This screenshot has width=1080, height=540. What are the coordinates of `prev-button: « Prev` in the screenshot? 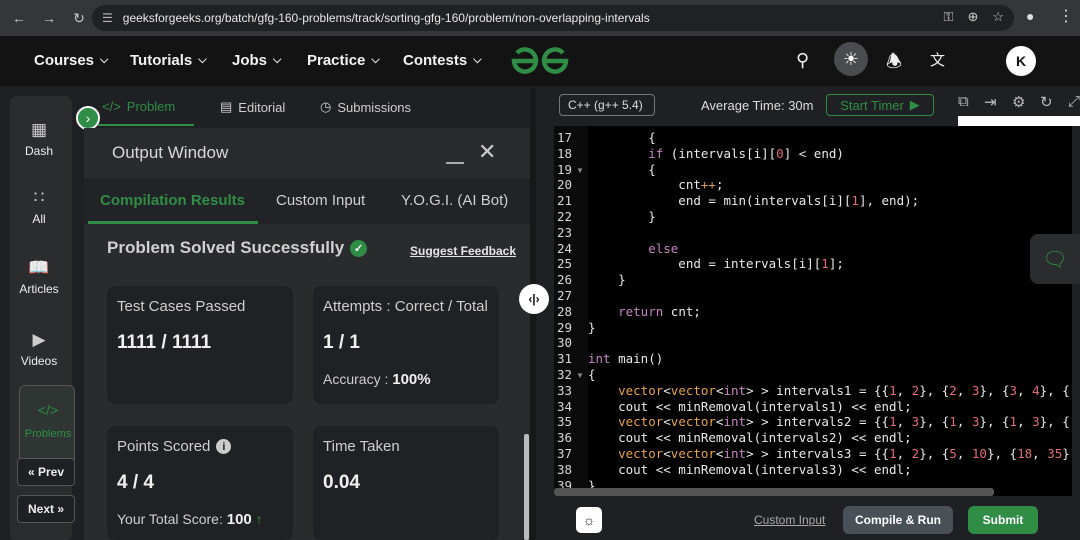 It's located at (46, 472).